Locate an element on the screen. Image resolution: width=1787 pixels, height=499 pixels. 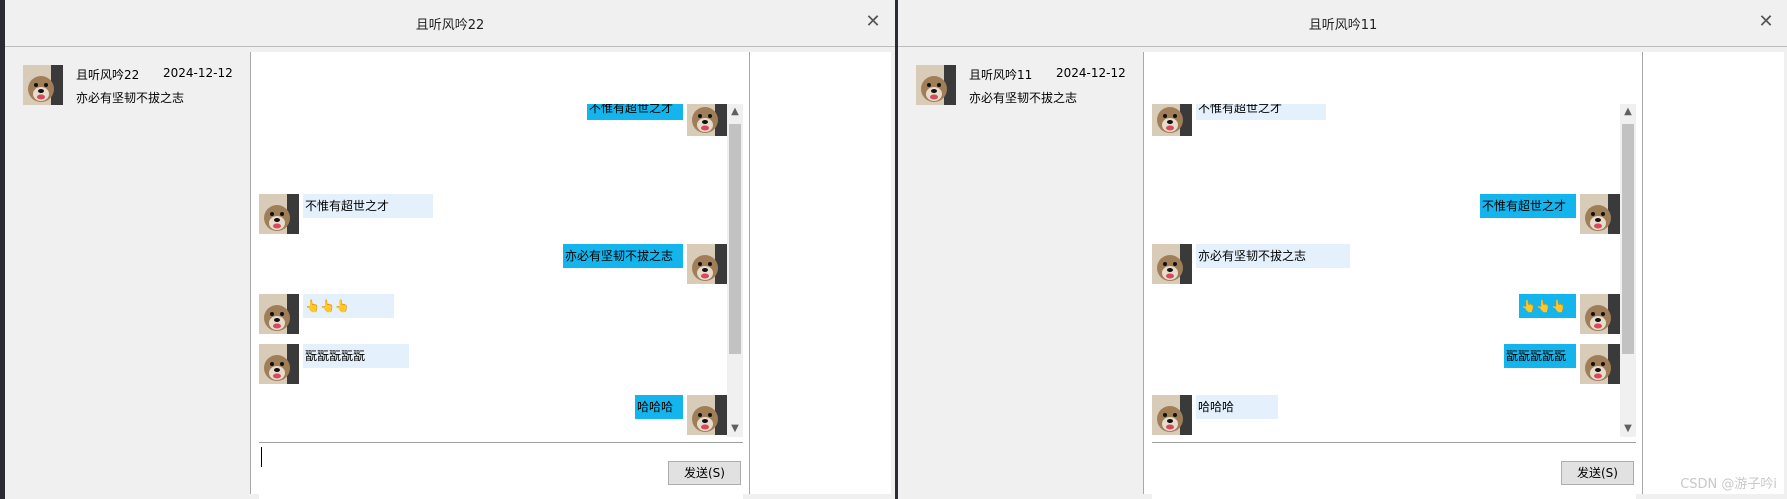
title-bar: 且听风吟11 ✕ is located at coordinates (1342, 23).